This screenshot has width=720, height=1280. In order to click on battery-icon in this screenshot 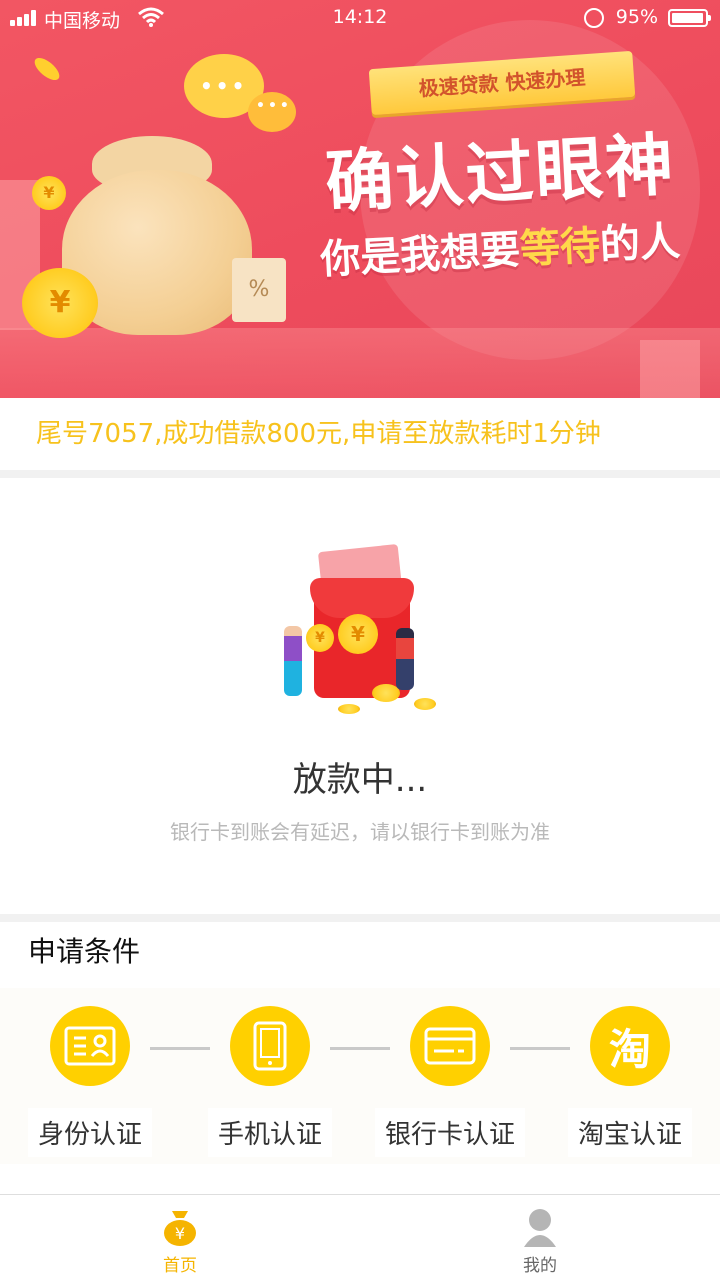, I will do `click(689, 18)`.